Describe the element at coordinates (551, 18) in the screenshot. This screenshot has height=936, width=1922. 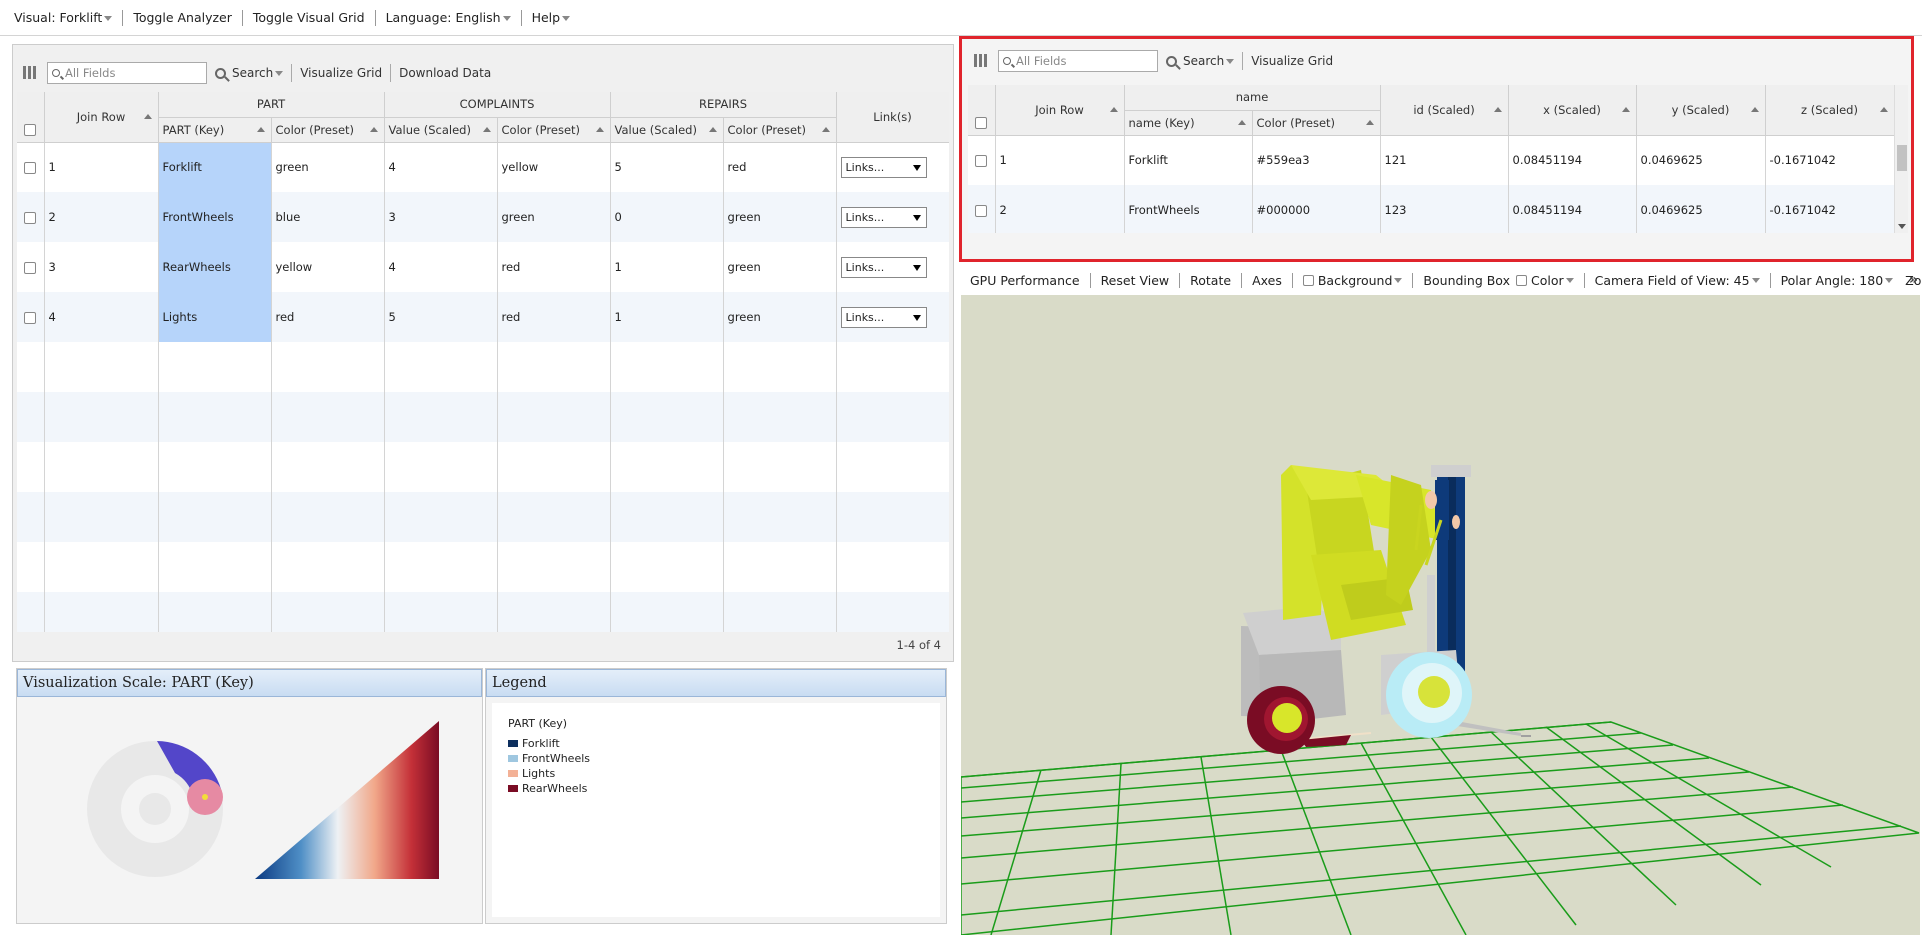
I see `help-menu: Help` at that location.